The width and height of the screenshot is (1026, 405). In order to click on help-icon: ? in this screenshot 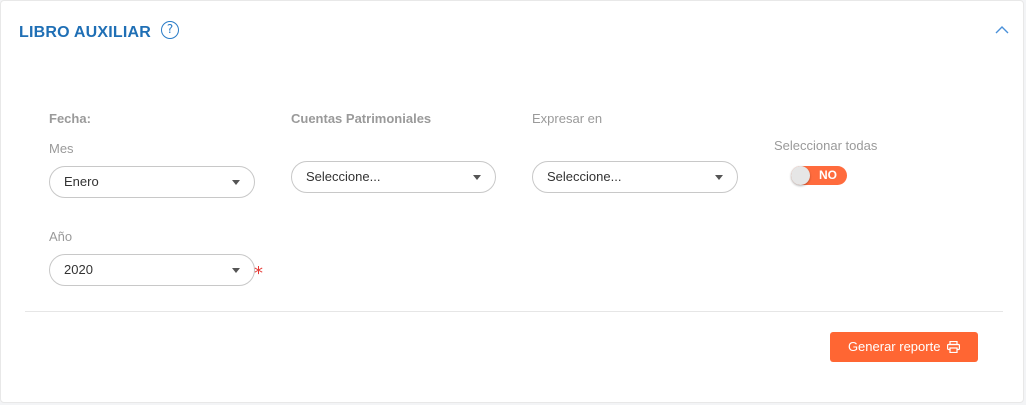, I will do `click(170, 30)`.